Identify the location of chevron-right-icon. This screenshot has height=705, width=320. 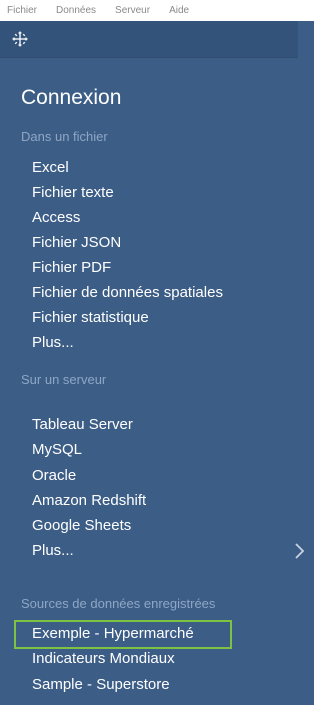
(299, 551).